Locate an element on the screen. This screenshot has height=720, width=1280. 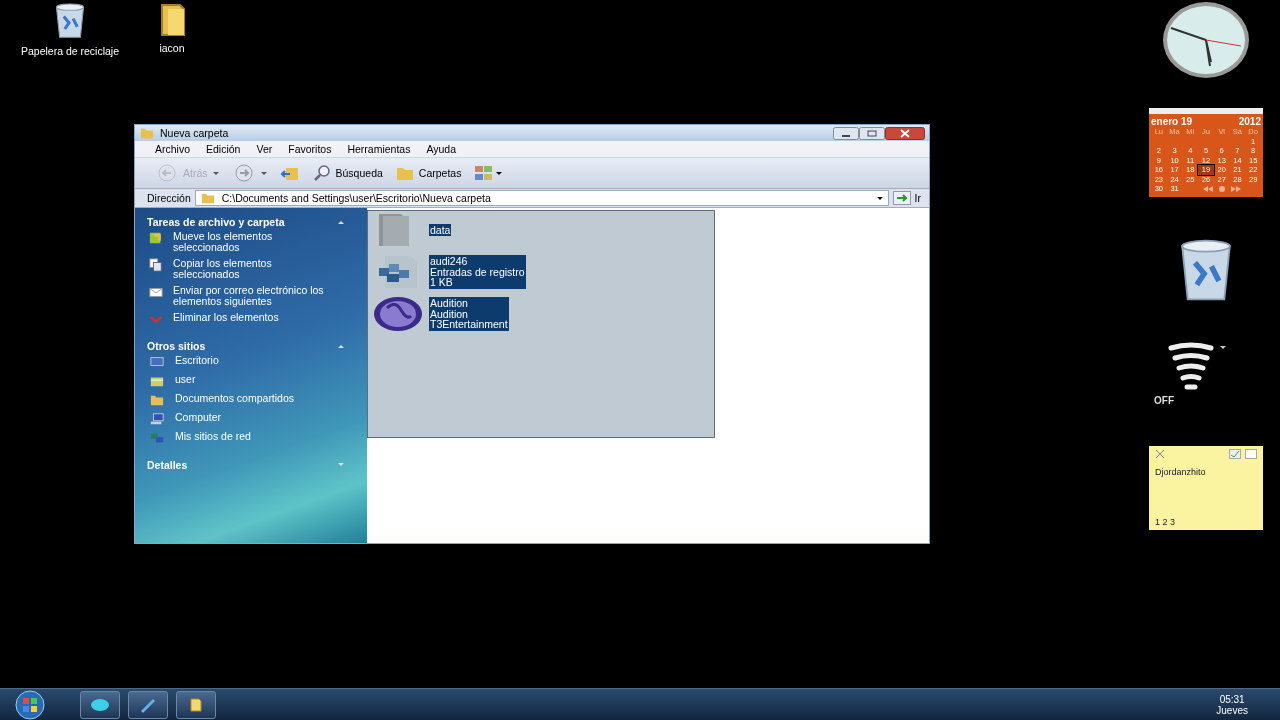
menu-item: Ver is located at coordinates (264, 149).